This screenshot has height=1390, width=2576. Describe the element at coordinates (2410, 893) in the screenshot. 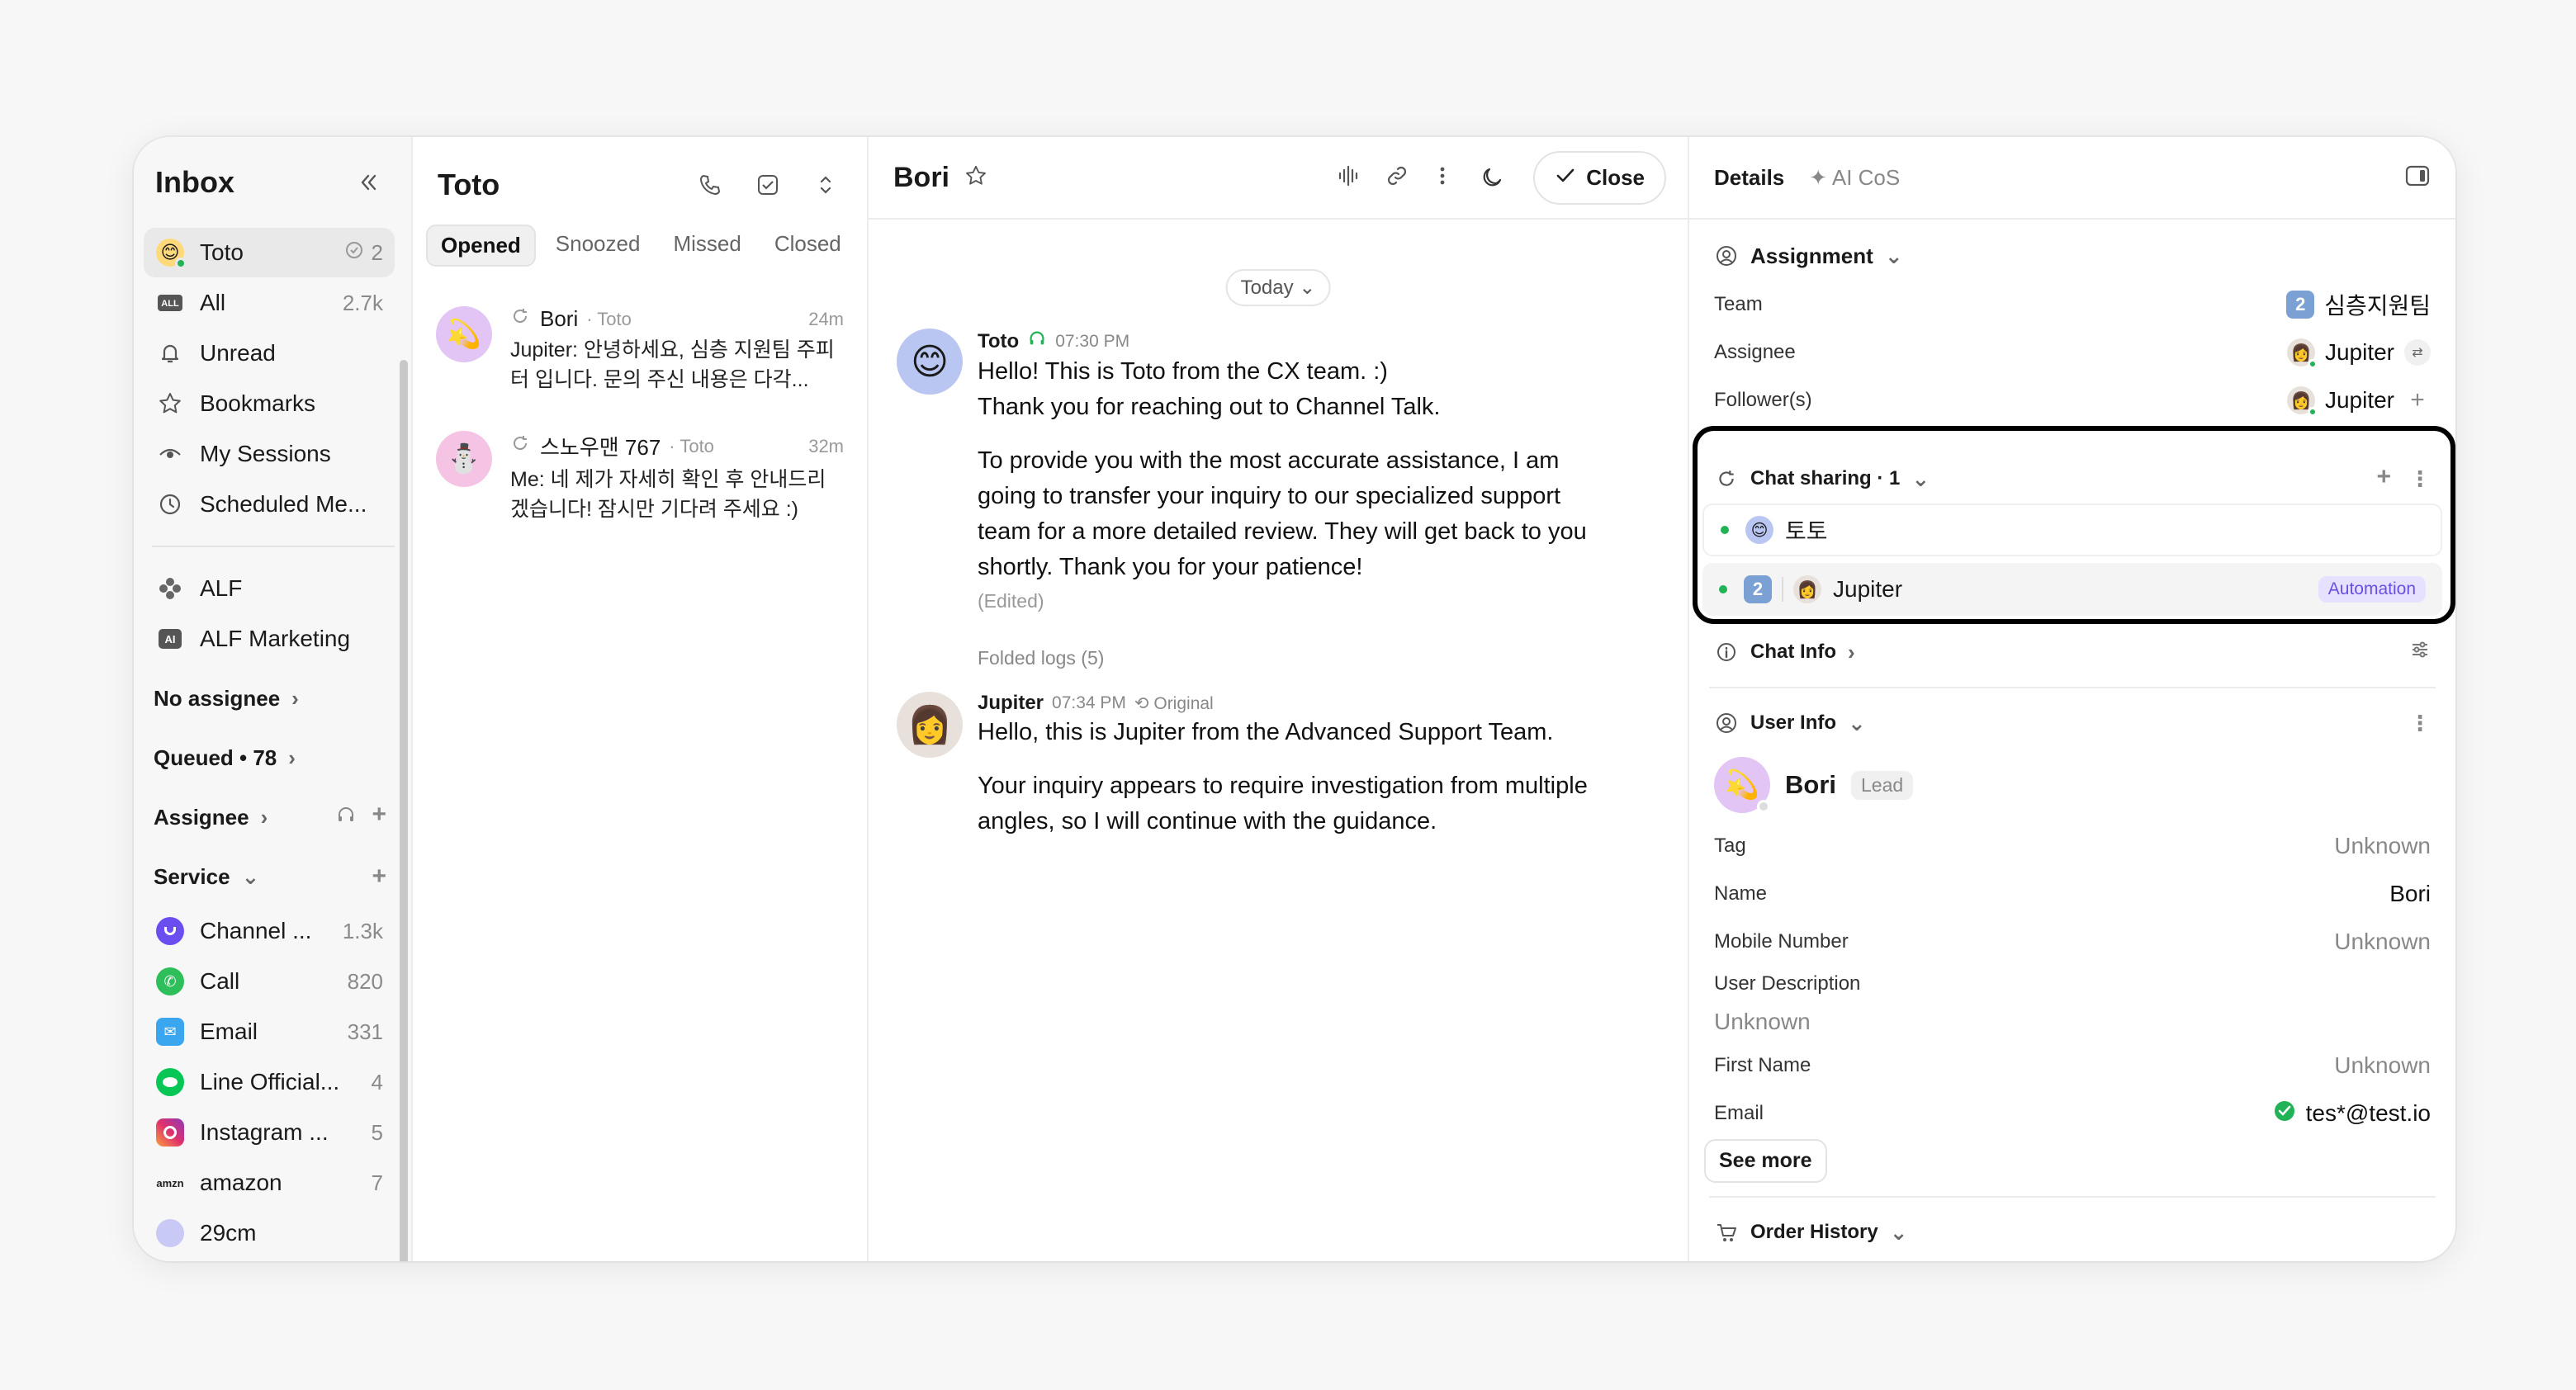

I see `field-value: Bori` at that location.